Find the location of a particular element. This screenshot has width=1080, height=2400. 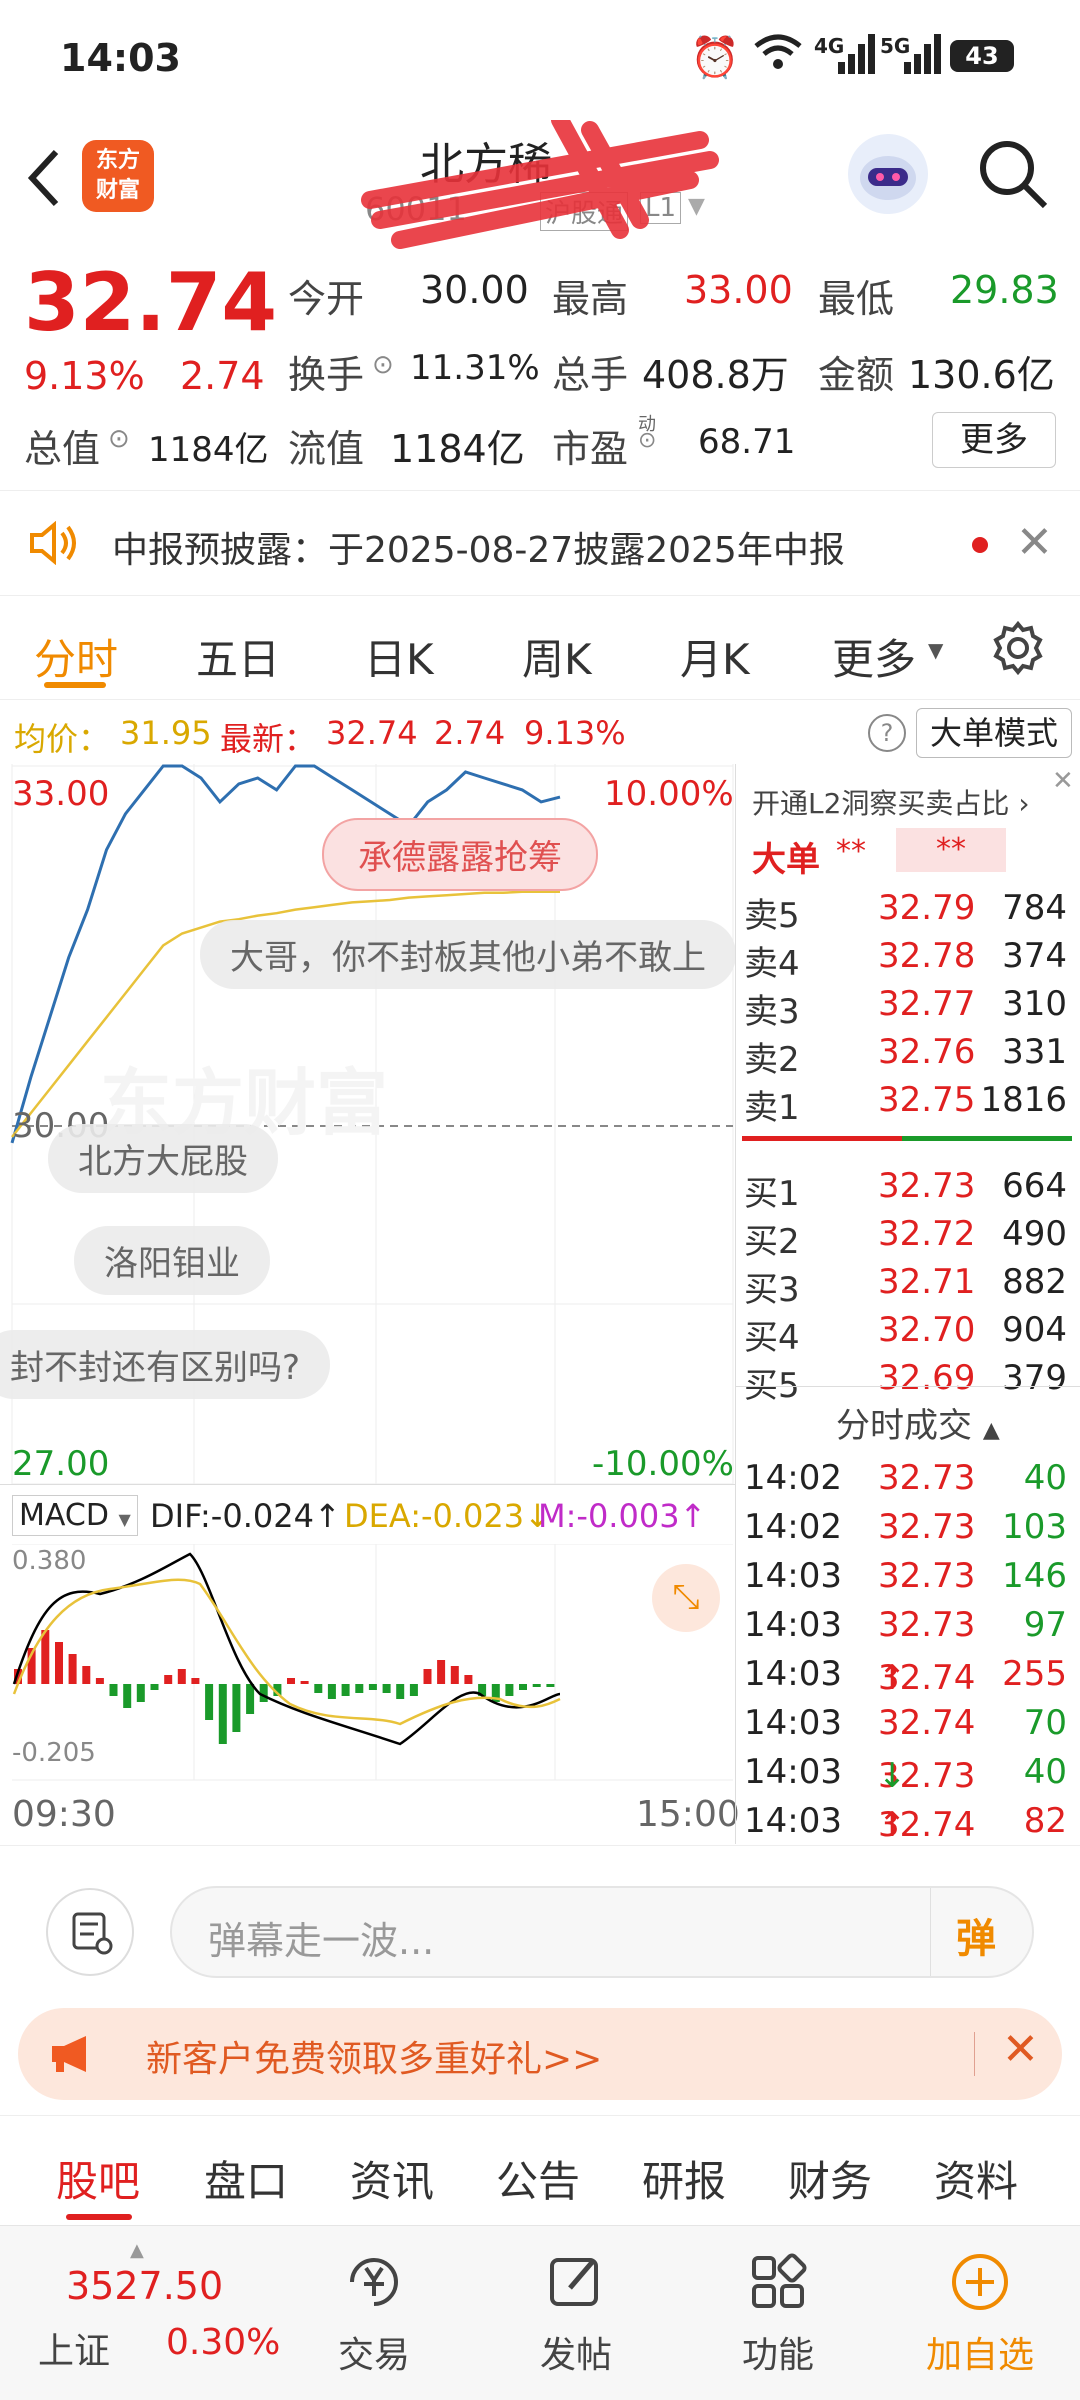

index-ticker: ▲ 3527.50 上证 0.30% is located at coordinates (150, 2315).